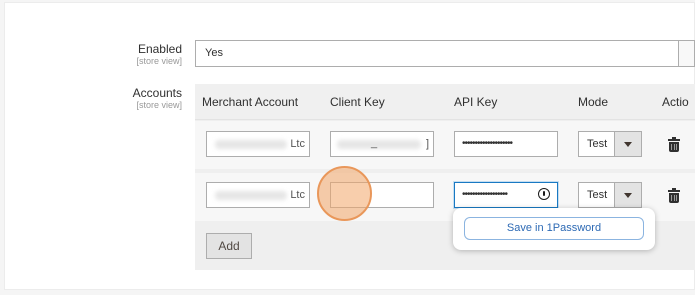  What do you see at coordinates (686, 53) in the screenshot?
I see `enabled-select-arrow` at bounding box center [686, 53].